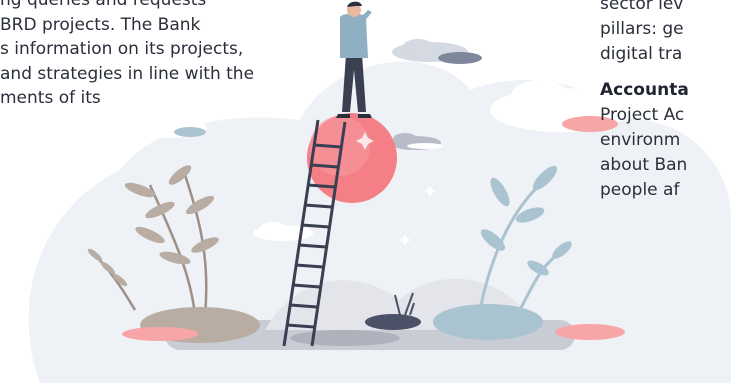  I want to click on intro-line: ng queries and requests, so click(103, 5).